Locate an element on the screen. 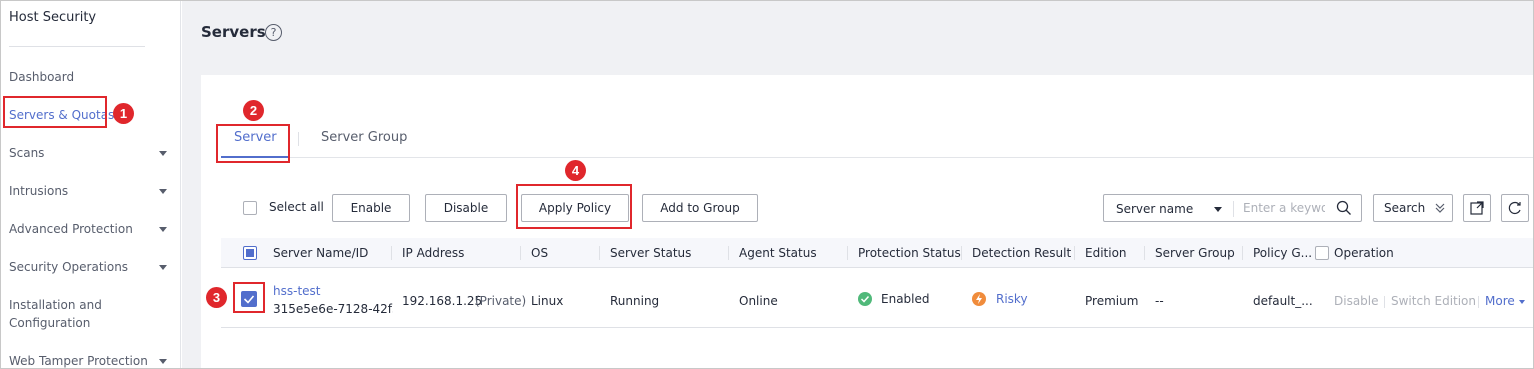 This screenshot has height=369, width=1534. sidebar-item-intrusions: Intrusions is located at coordinates (38, 191).